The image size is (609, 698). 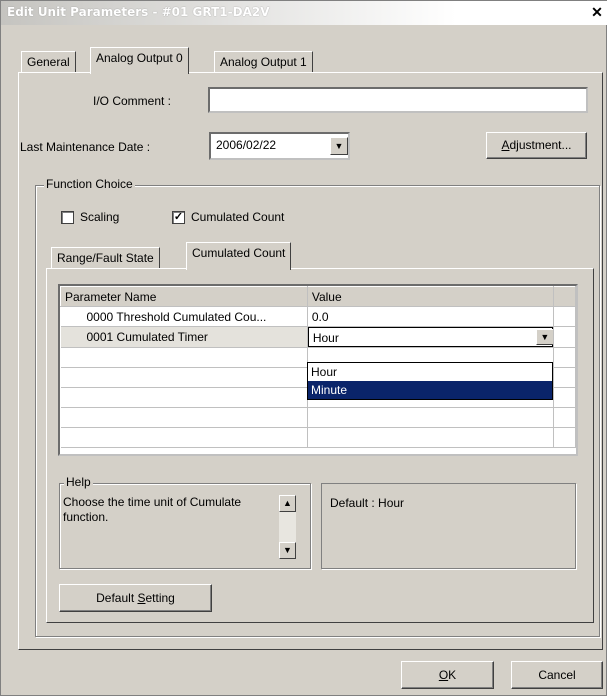 What do you see at coordinates (78, 482) in the screenshot?
I see `help-legend: Help` at bounding box center [78, 482].